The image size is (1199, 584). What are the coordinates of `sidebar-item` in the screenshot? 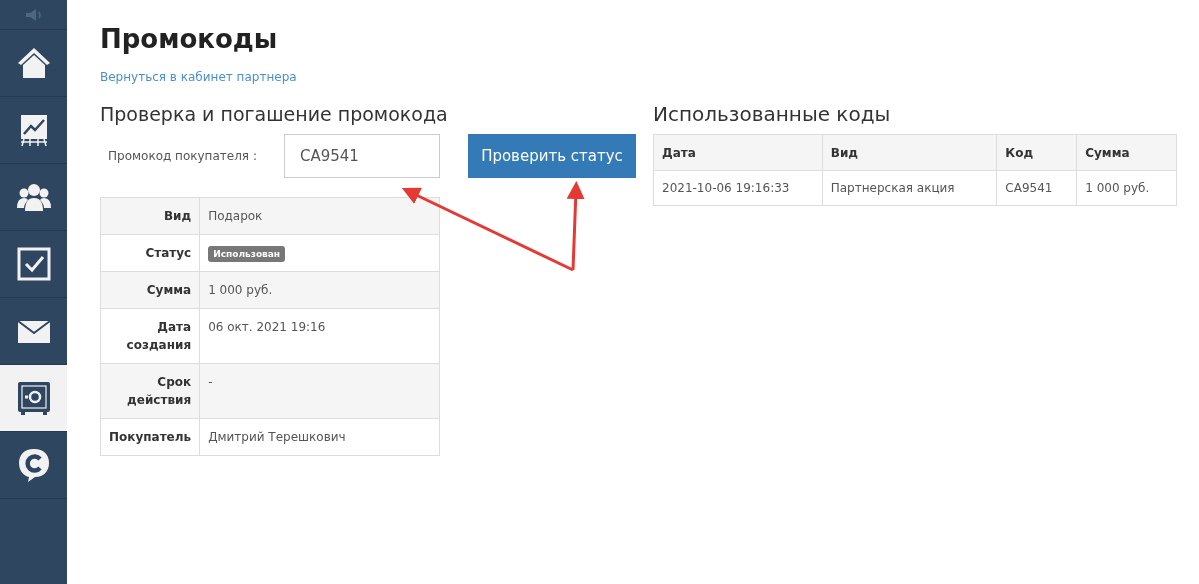 It's located at (33, 398).